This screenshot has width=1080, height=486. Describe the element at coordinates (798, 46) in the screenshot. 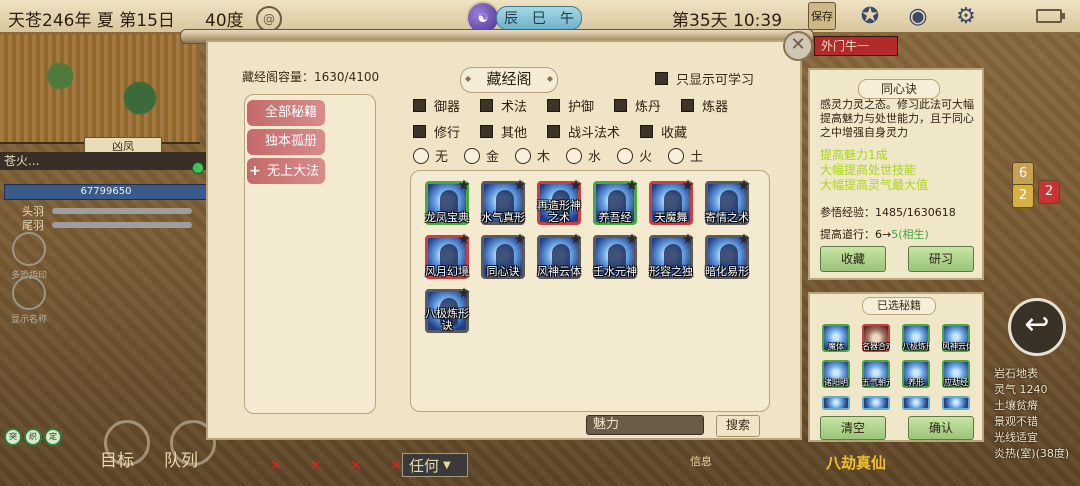

I see `close-icon: ✕` at that location.